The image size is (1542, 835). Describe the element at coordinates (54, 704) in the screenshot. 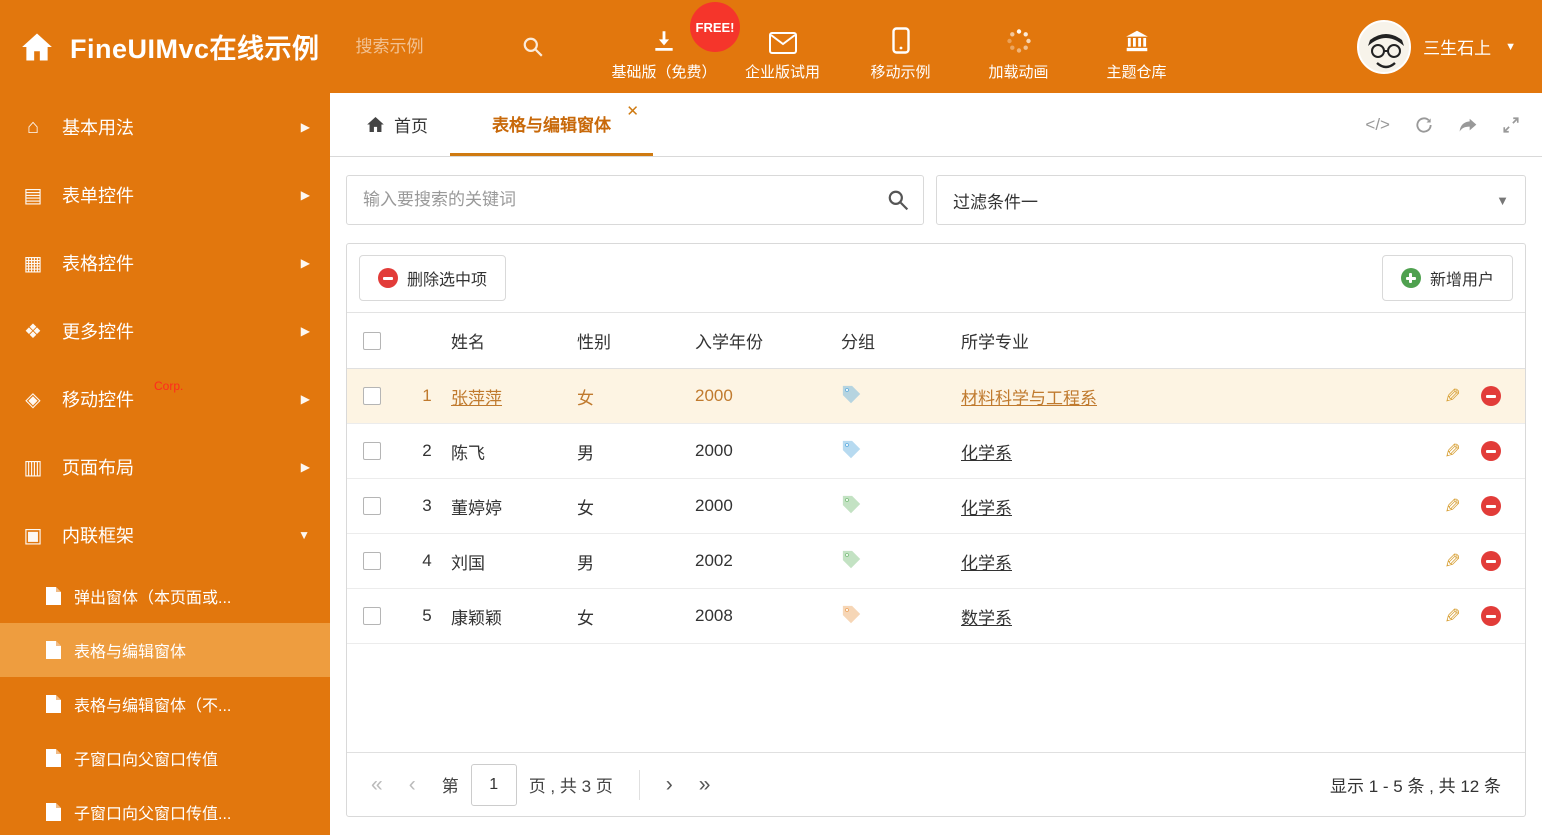

I see `file-icon` at that location.